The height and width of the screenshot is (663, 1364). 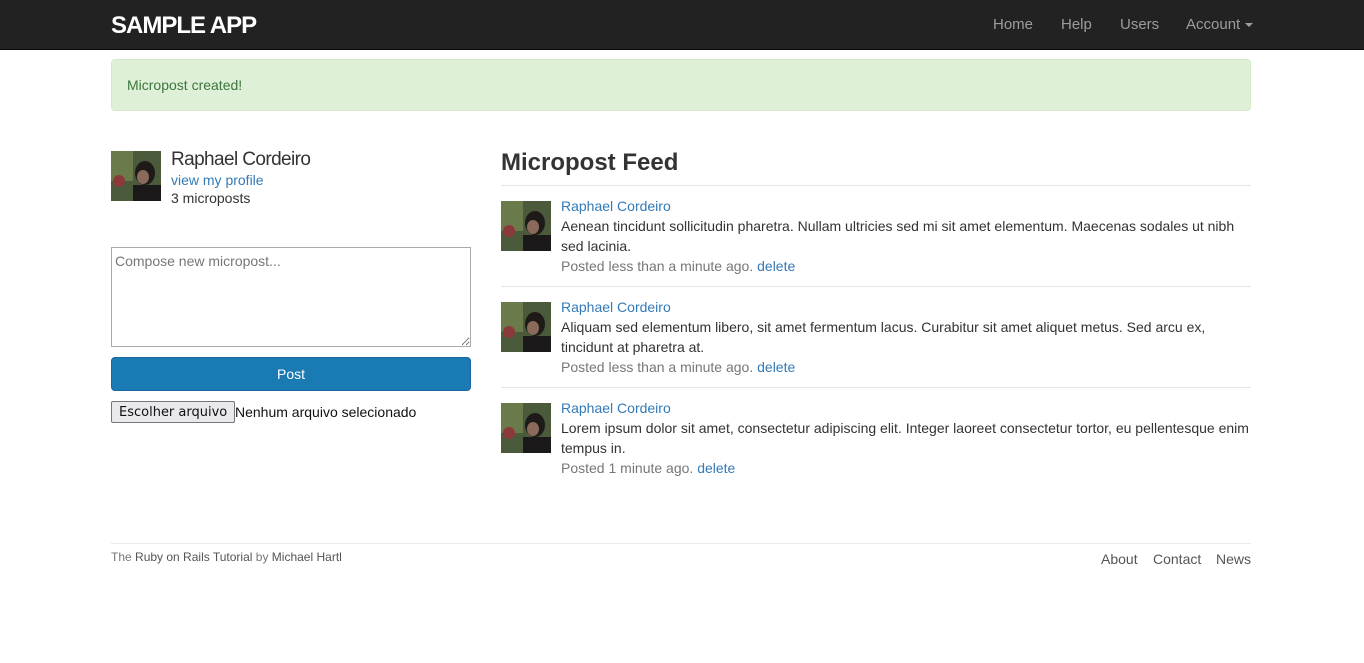 What do you see at coordinates (1013, 24) in the screenshot?
I see `nav-home: Home` at bounding box center [1013, 24].